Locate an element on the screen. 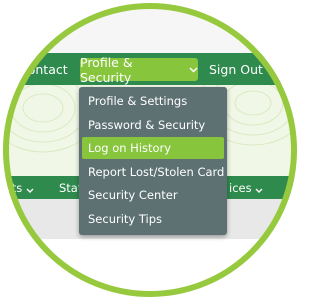  top-navigation-bar: Contact Profile & Security Sign Out is located at coordinates (150, 69).